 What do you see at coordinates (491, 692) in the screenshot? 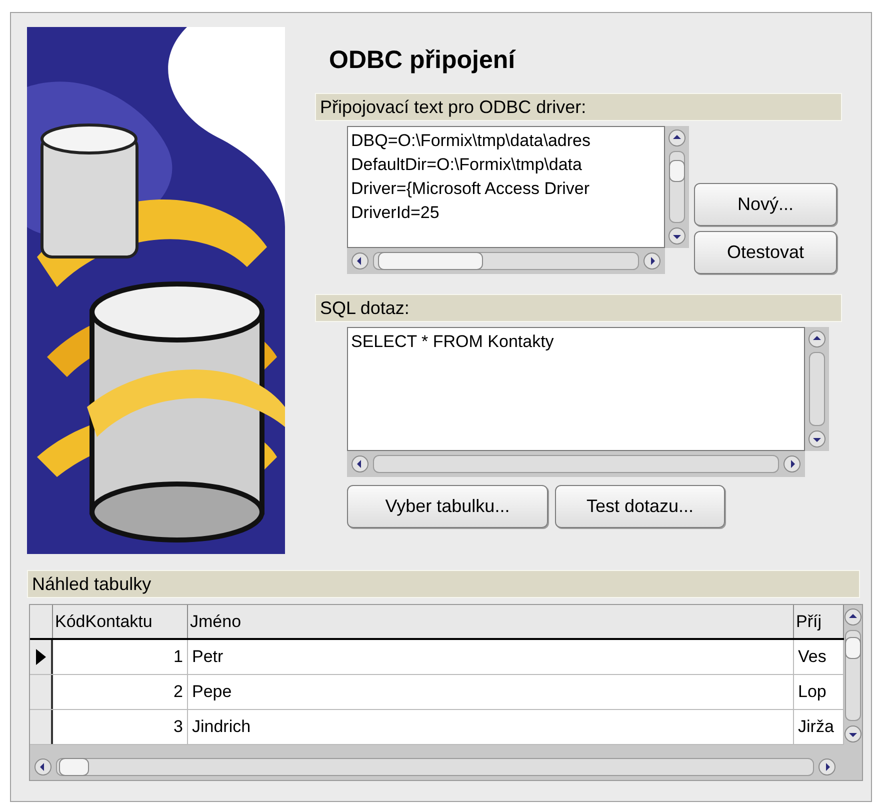
I see `table-cell: Pepe` at bounding box center [491, 692].